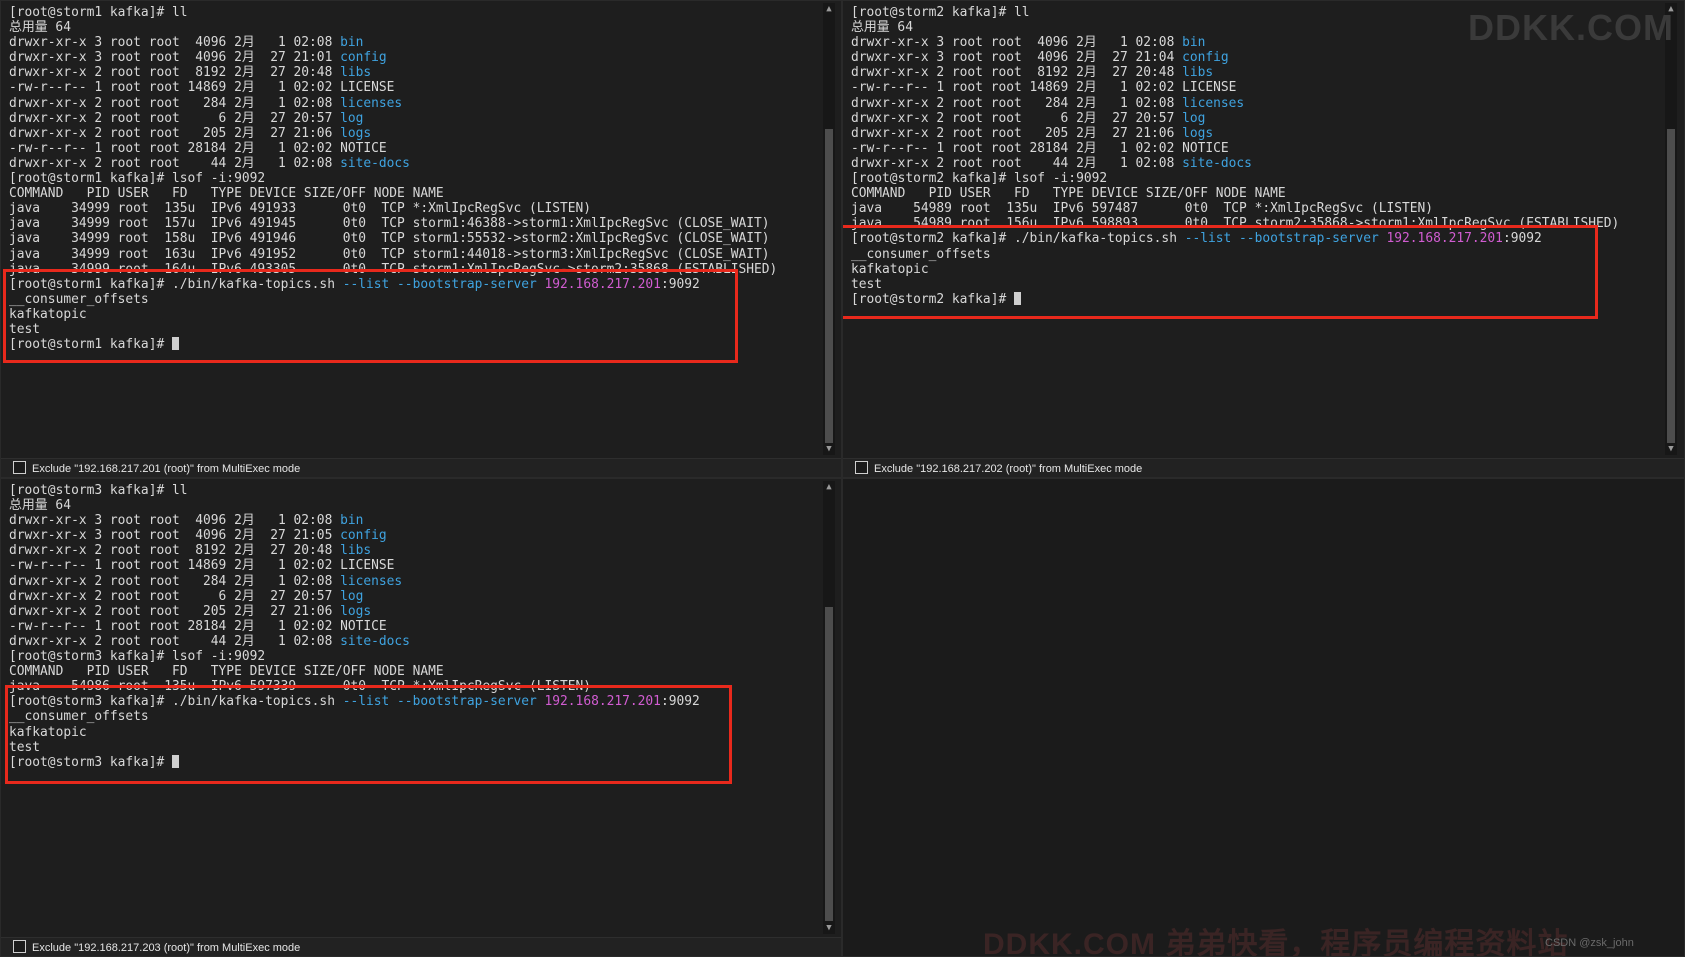 The height and width of the screenshot is (957, 1685). Describe the element at coordinates (354, 490) in the screenshot. I see `terminal-line: [root@storm3 kafka]# ll` at that location.